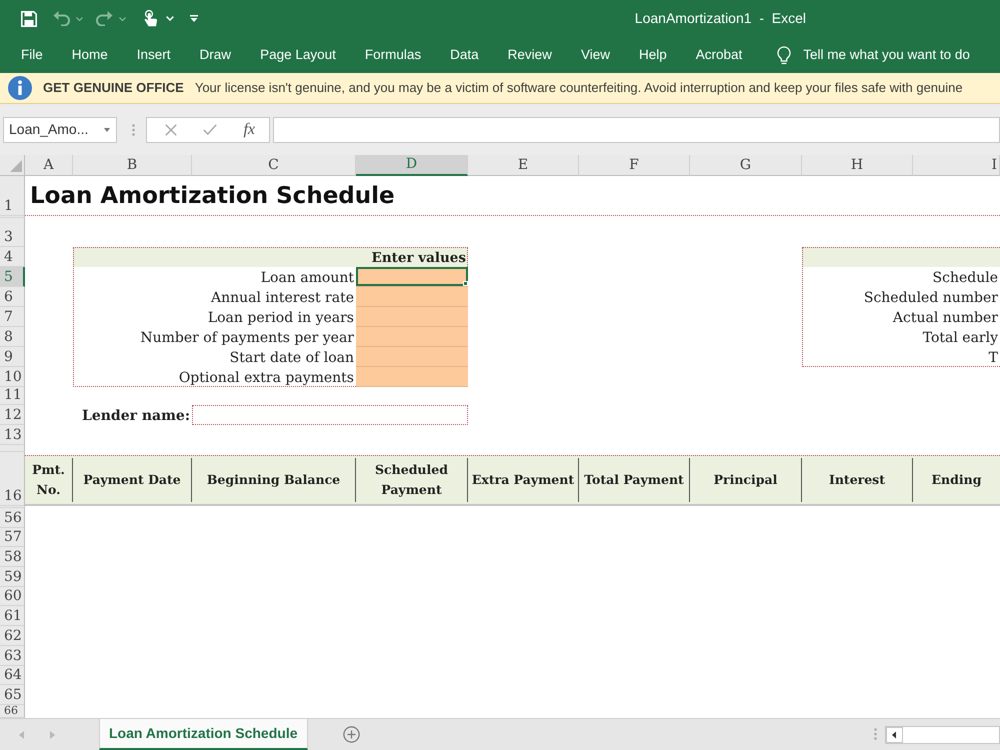 The width and height of the screenshot is (1000, 750). Describe the element at coordinates (153, 55) in the screenshot. I see `ribbon-tab: Insert` at that location.